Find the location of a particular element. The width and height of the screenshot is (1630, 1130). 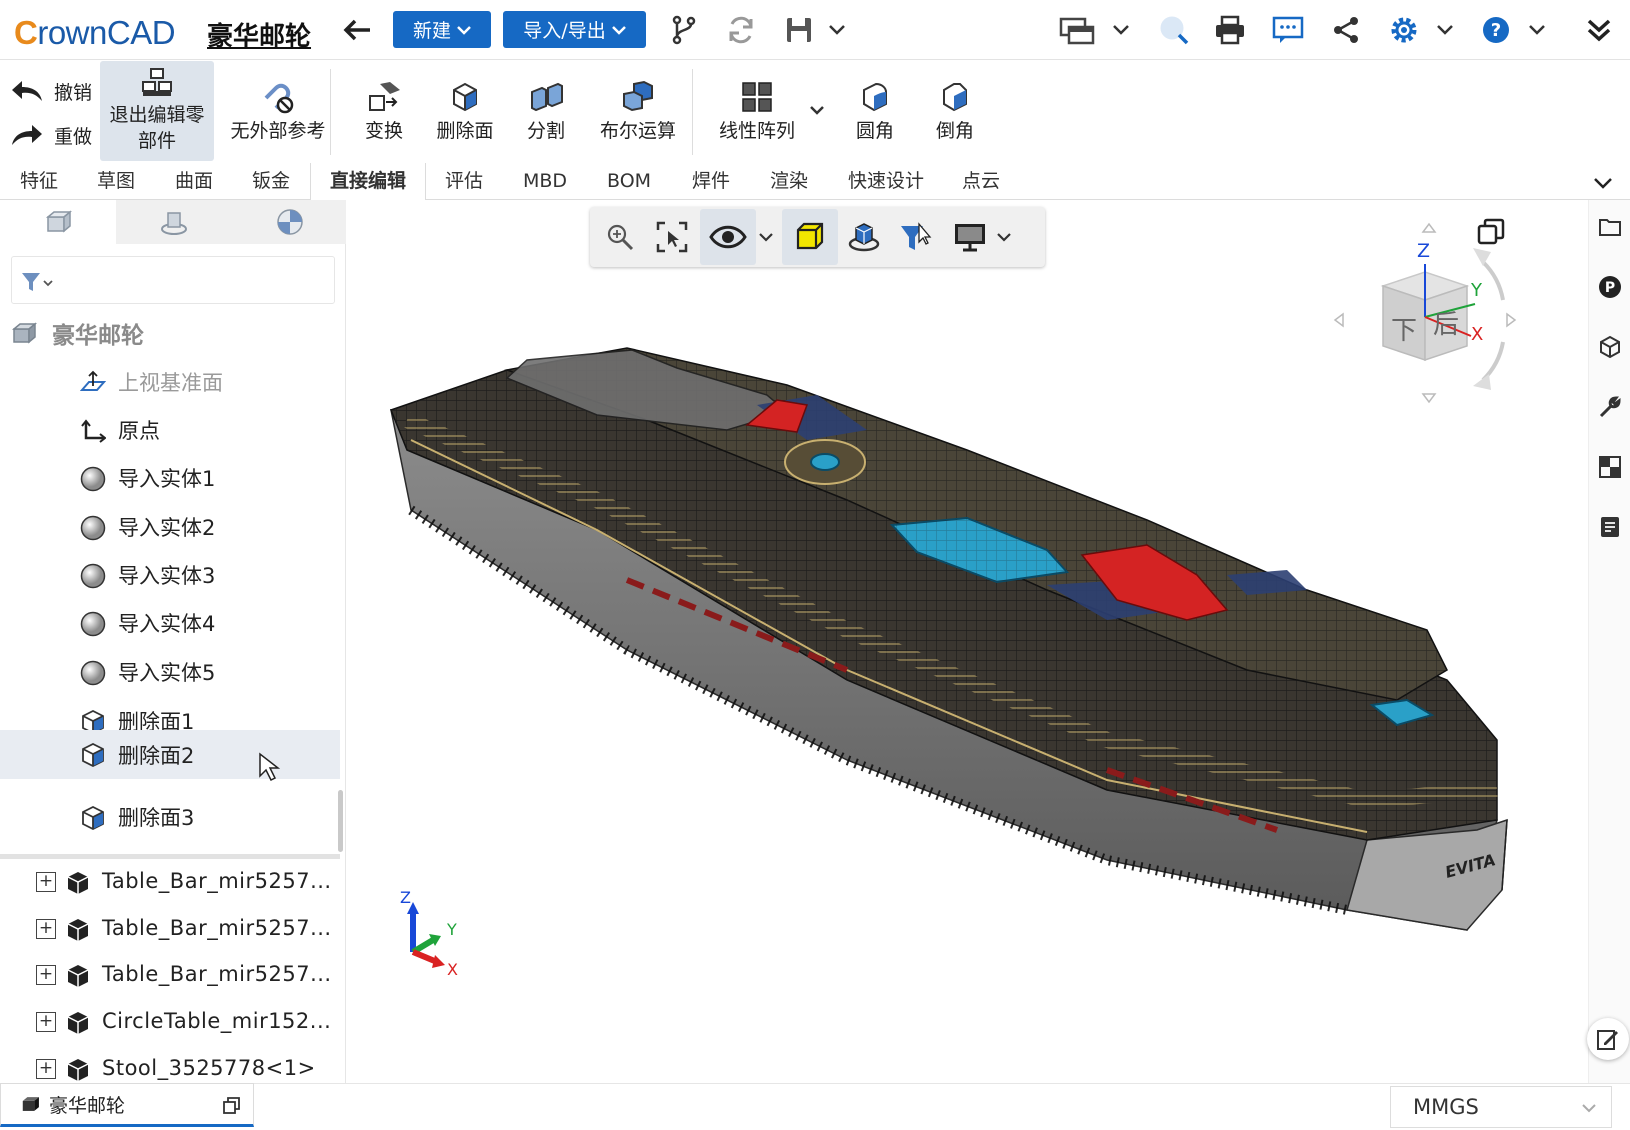

comment-icon is located at coordinates (1288, 30).